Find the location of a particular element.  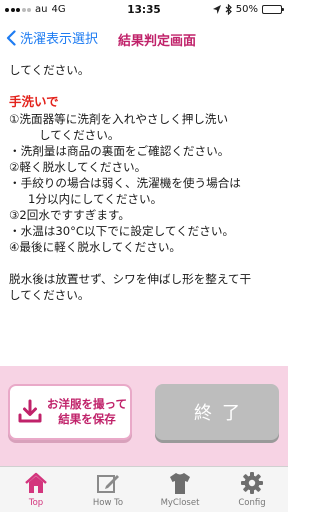

bluetooth-icon is located at coordinates (228, 9).